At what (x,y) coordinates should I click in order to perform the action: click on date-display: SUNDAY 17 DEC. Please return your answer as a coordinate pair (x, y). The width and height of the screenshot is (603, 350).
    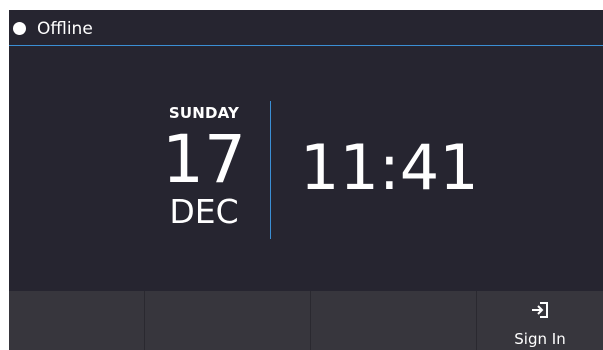
    Looking at the image, I should click on (204, 167).